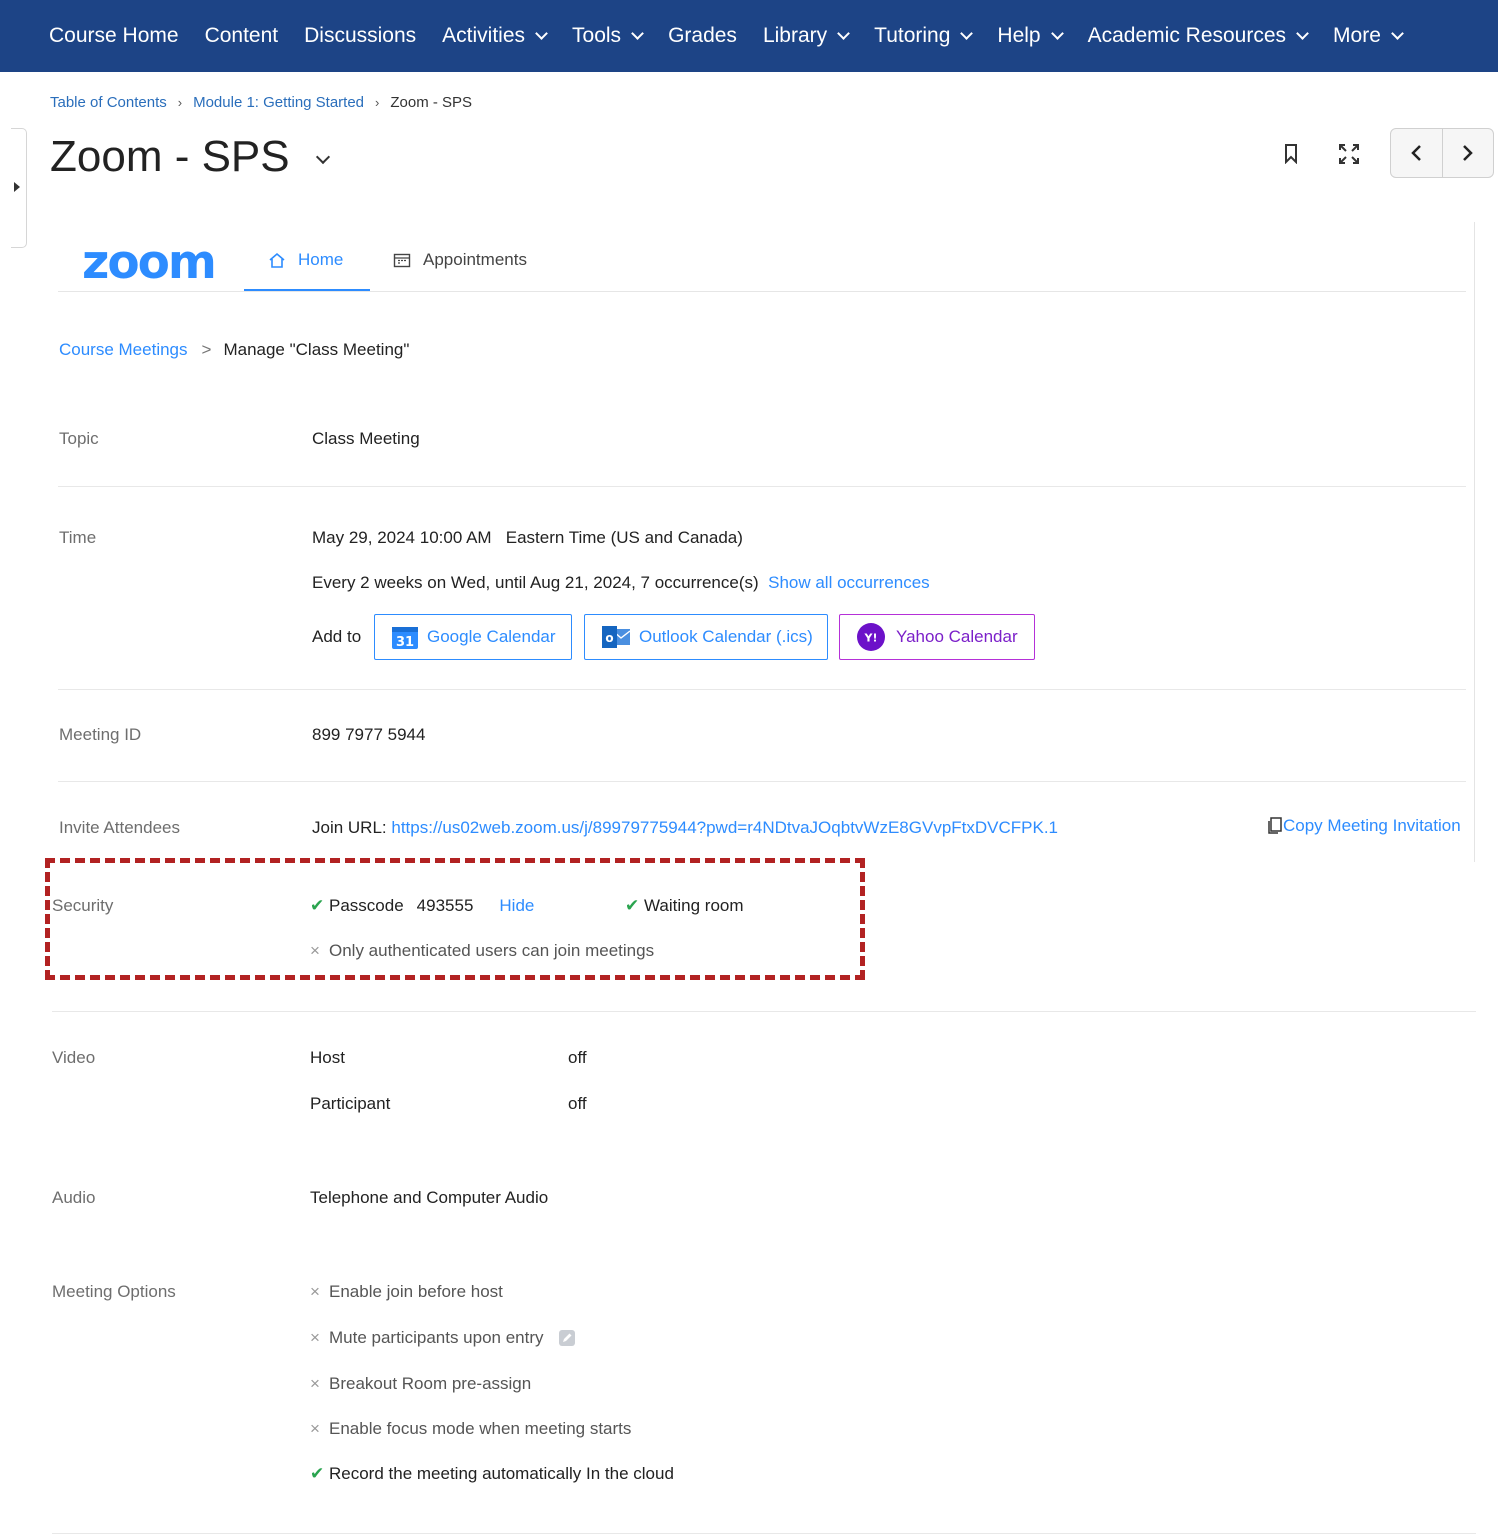 This screenshot has height=1536, width=1498. I want to click on nav-label: Library, so click(795, 35).